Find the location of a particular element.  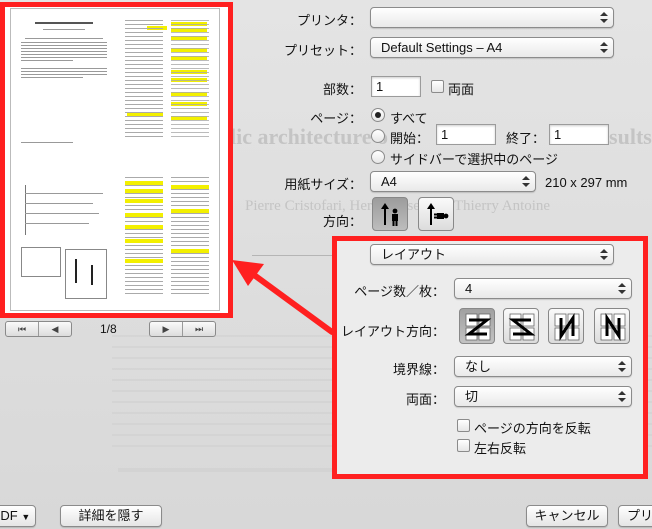

pages-sidebar-radio is located at coordinates (378, 157).